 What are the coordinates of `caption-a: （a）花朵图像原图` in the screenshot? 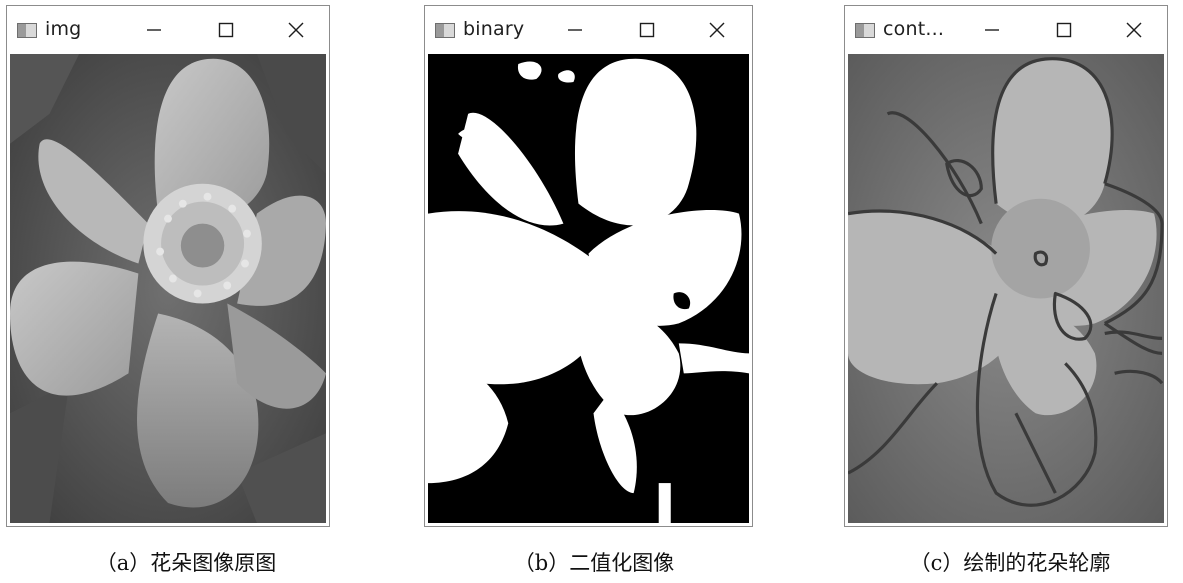 It's located at (186, 563).